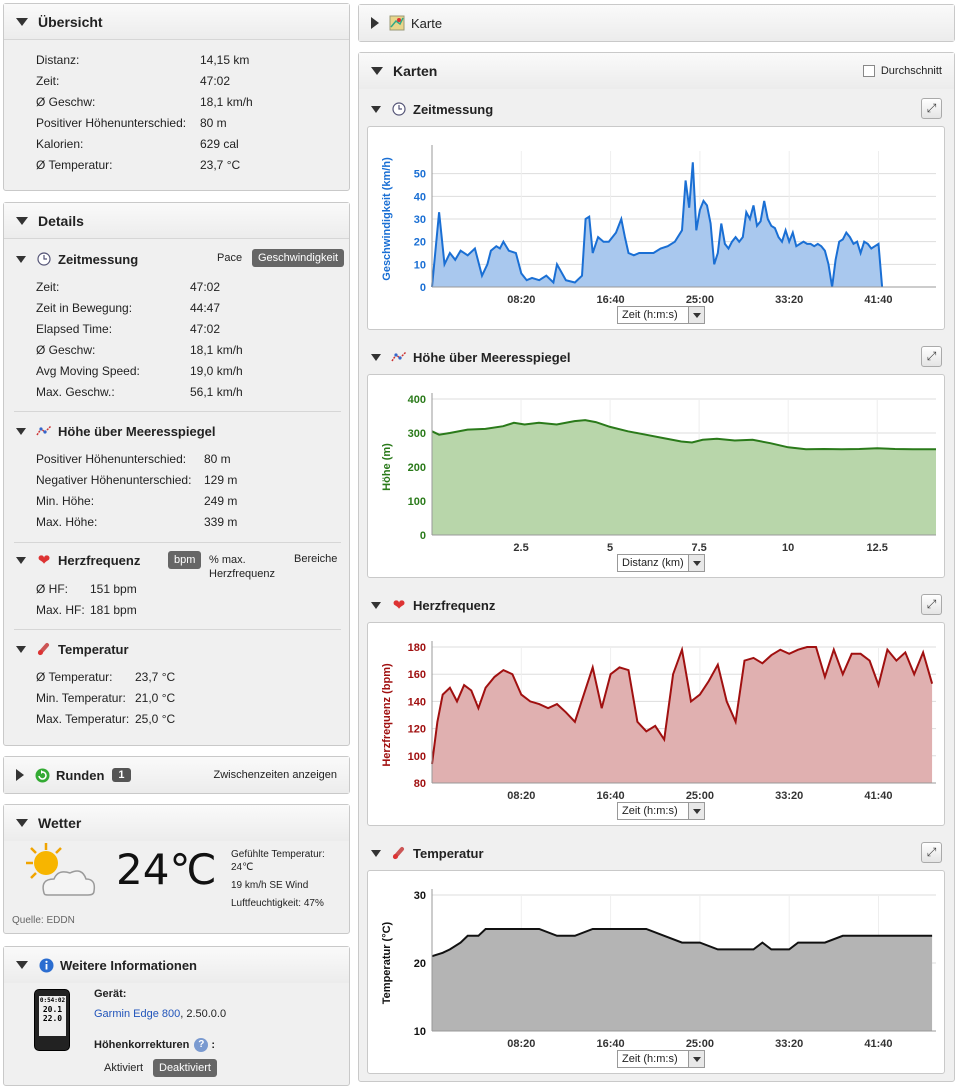  What do you see at coordinates (420, 220) in the screenshot?
I see `y-tick-label: 30` at bounding box center [420, 220].